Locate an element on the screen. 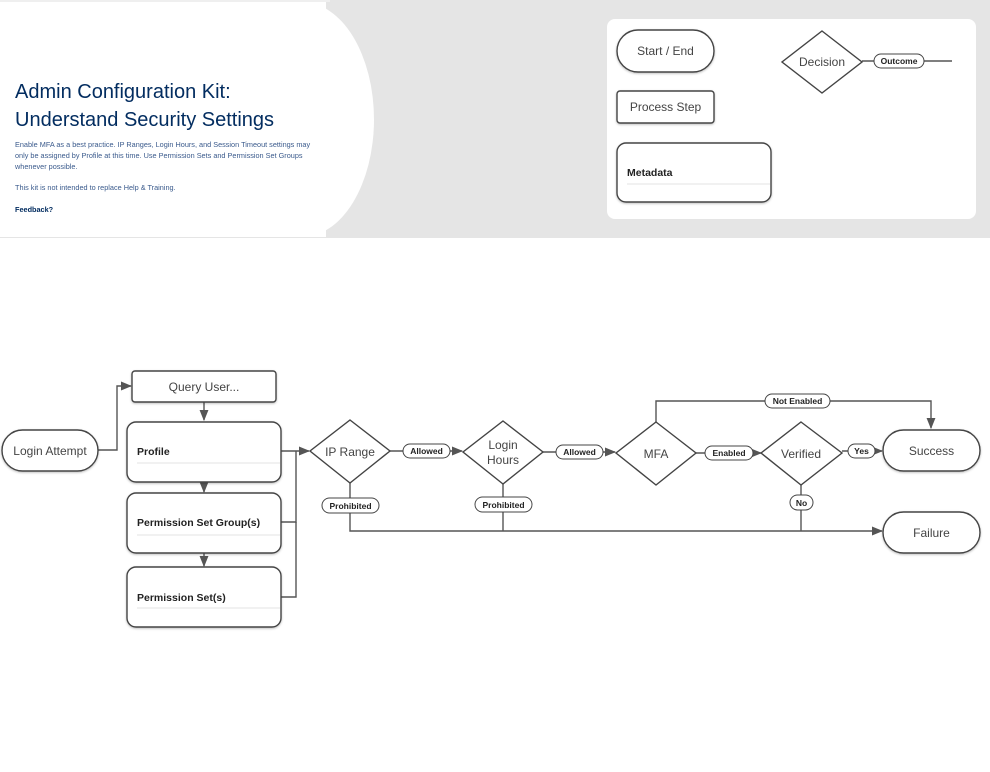 The image size is (990, 772). legend-metadata-label: Metadata is located at coordinates (650, 173).